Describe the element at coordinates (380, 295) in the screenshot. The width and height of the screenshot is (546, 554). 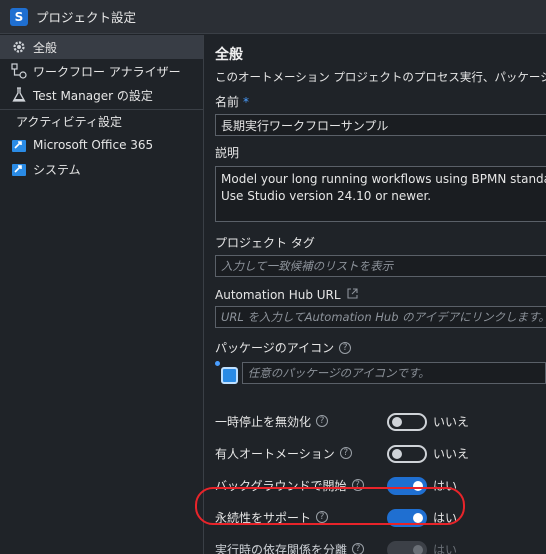
I see `automation-hub-label: Automation Hub URL` at that location.